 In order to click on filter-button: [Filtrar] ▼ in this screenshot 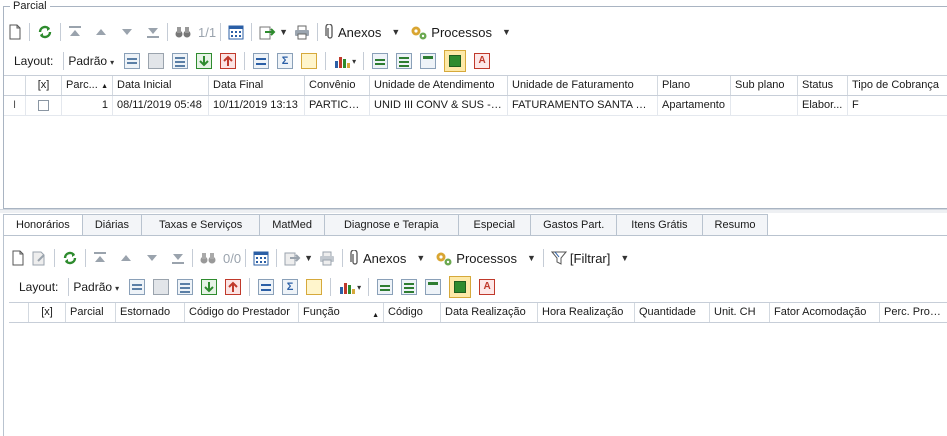, I will do `click(590, 258)`.